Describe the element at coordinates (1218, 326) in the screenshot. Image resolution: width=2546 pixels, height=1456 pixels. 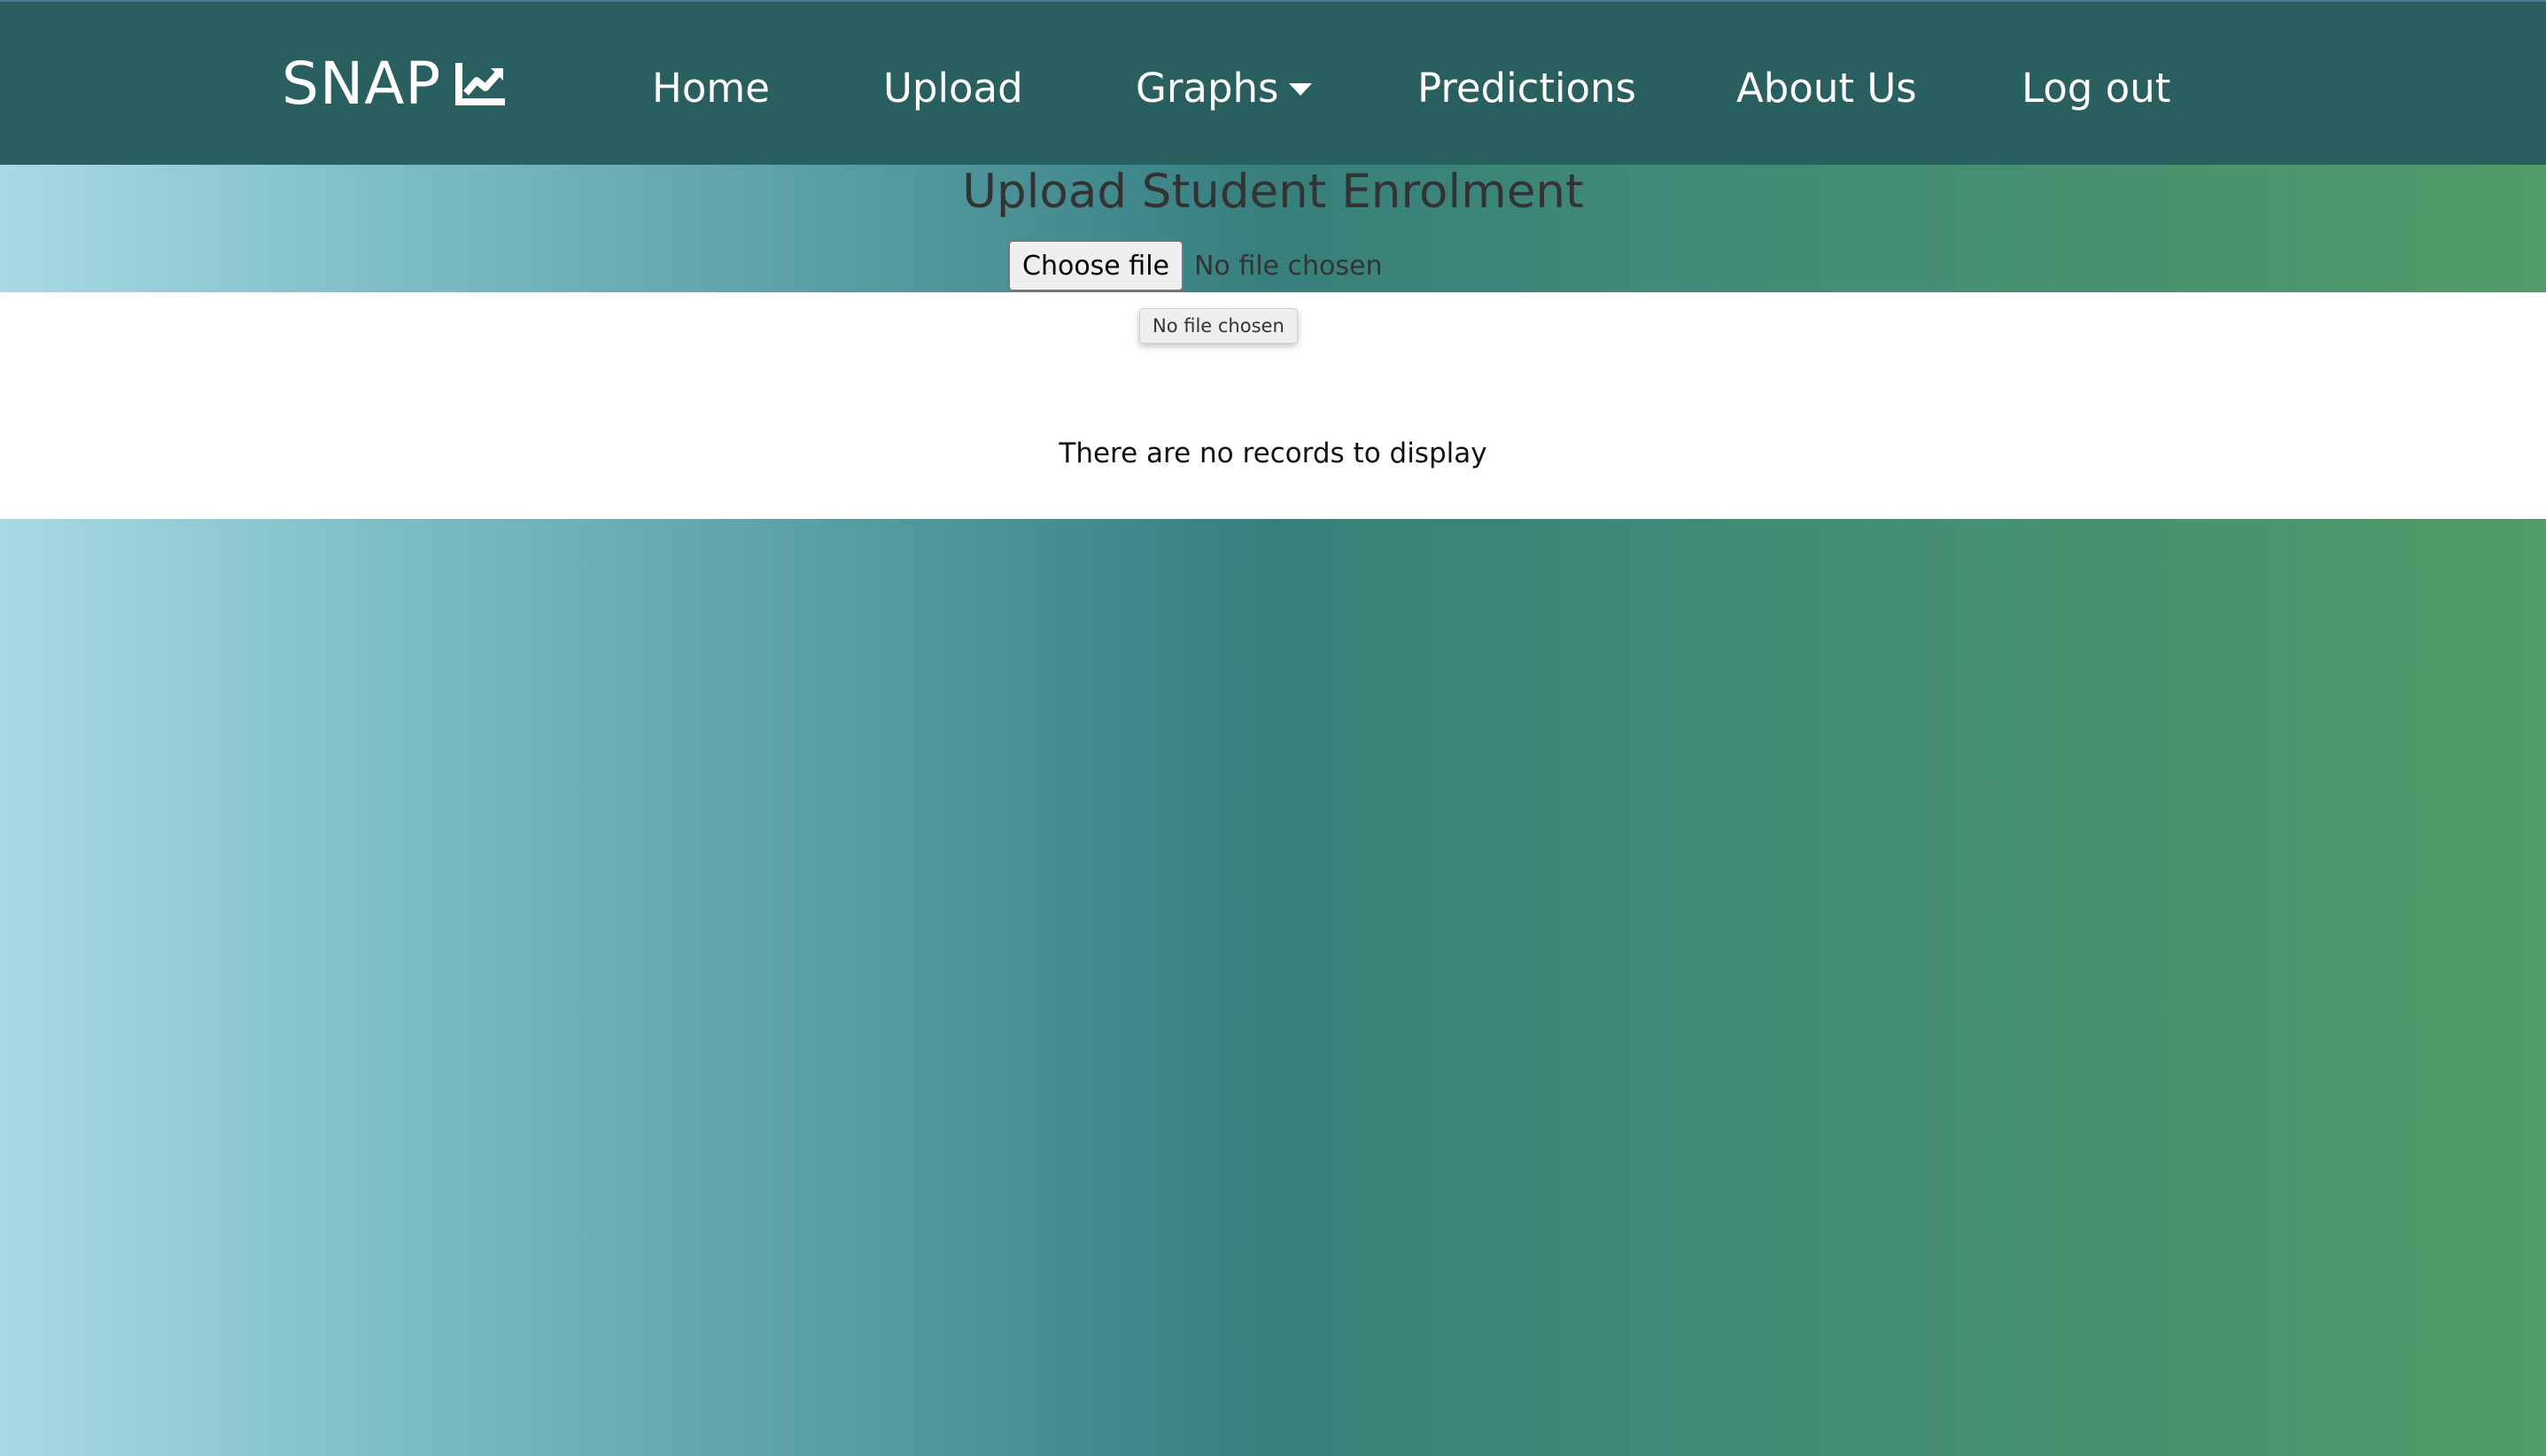
I see `file-tooltip: No file chosen` at that location.